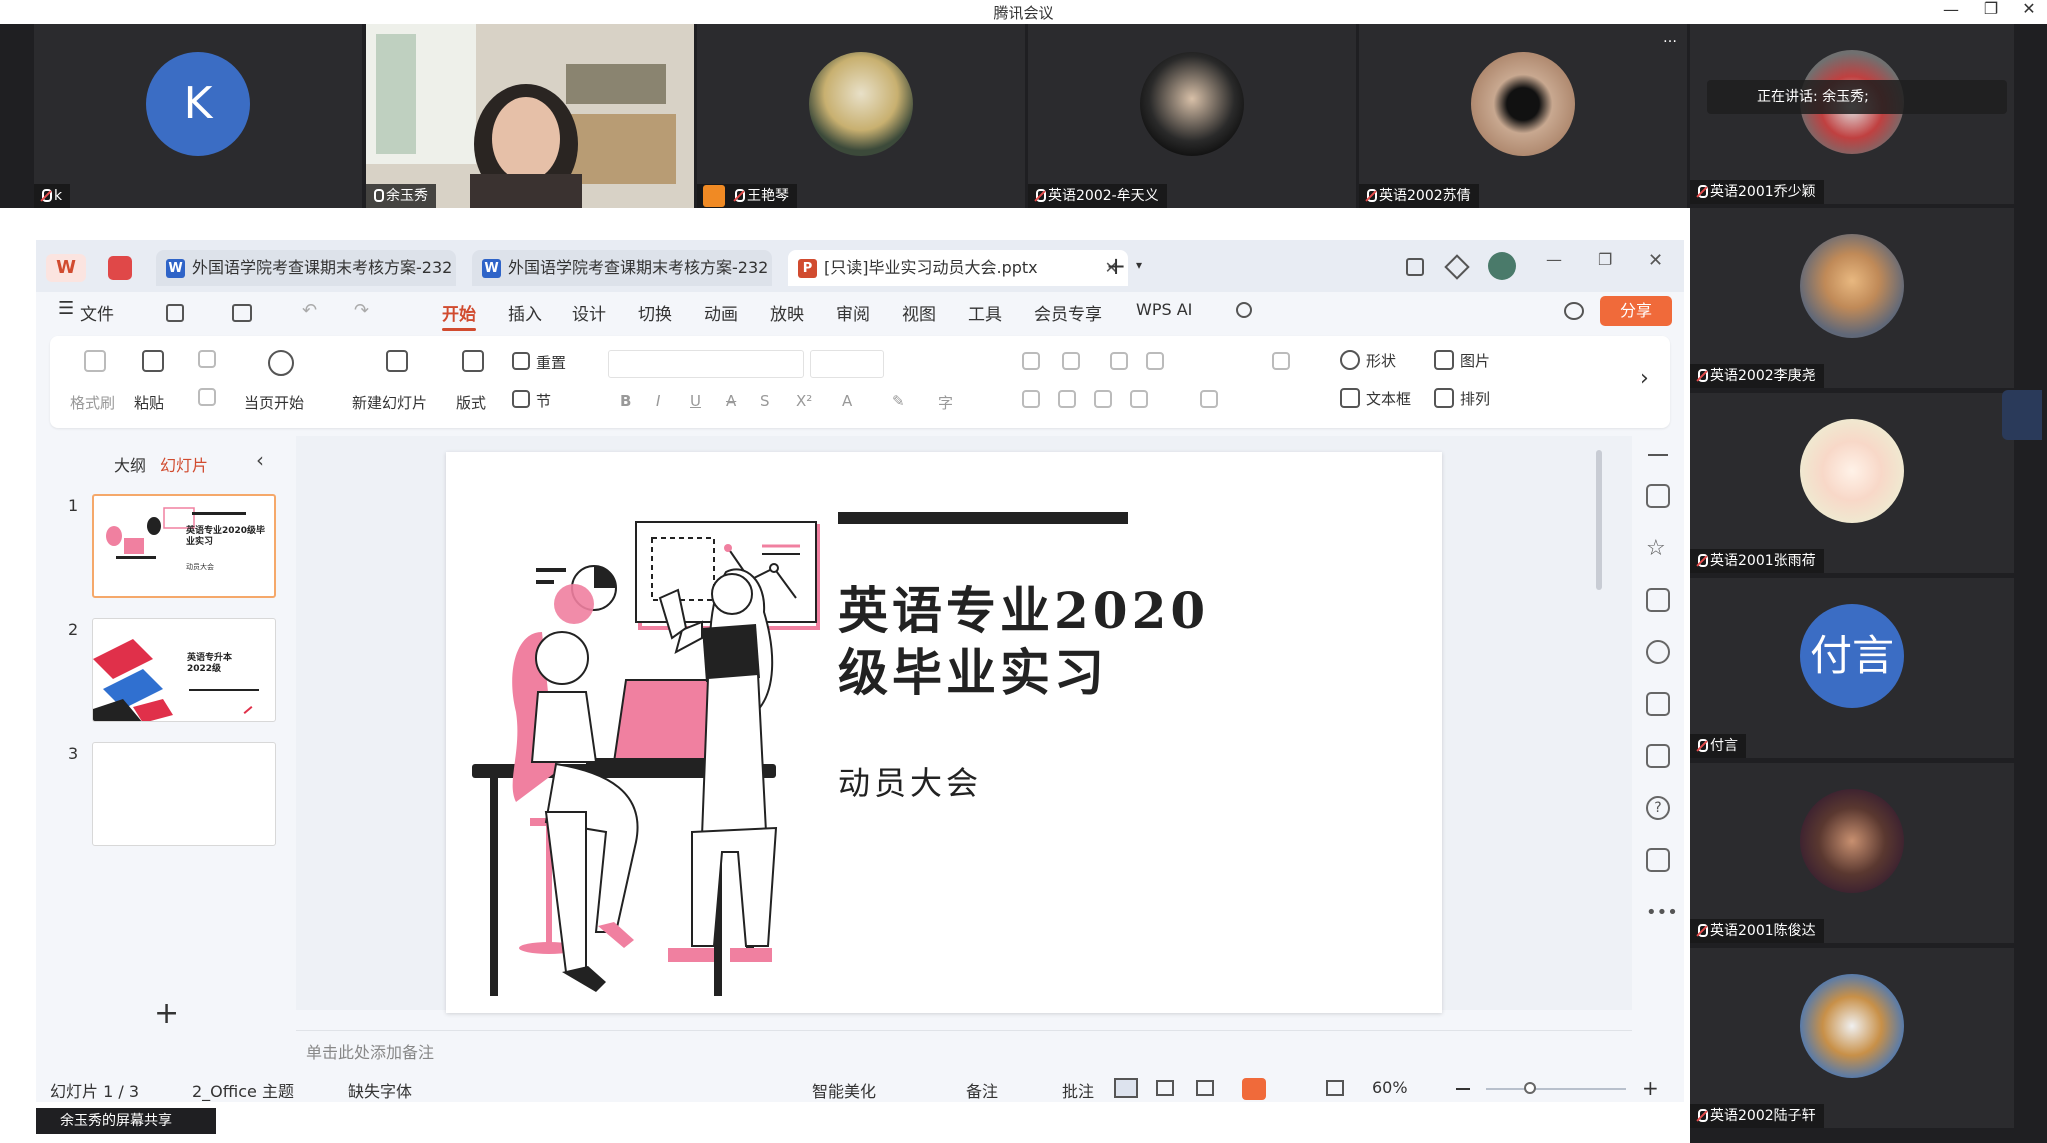  I want to click on cut-icon, so click(207, 359).